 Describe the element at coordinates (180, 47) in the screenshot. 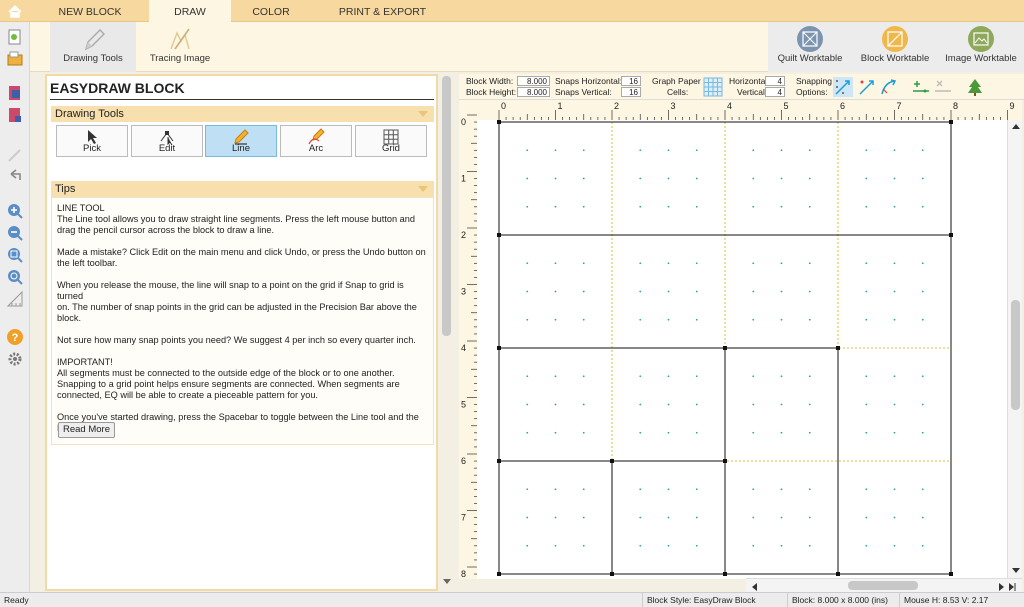

I see `tracing-image-button: Tracing Image` at that location.